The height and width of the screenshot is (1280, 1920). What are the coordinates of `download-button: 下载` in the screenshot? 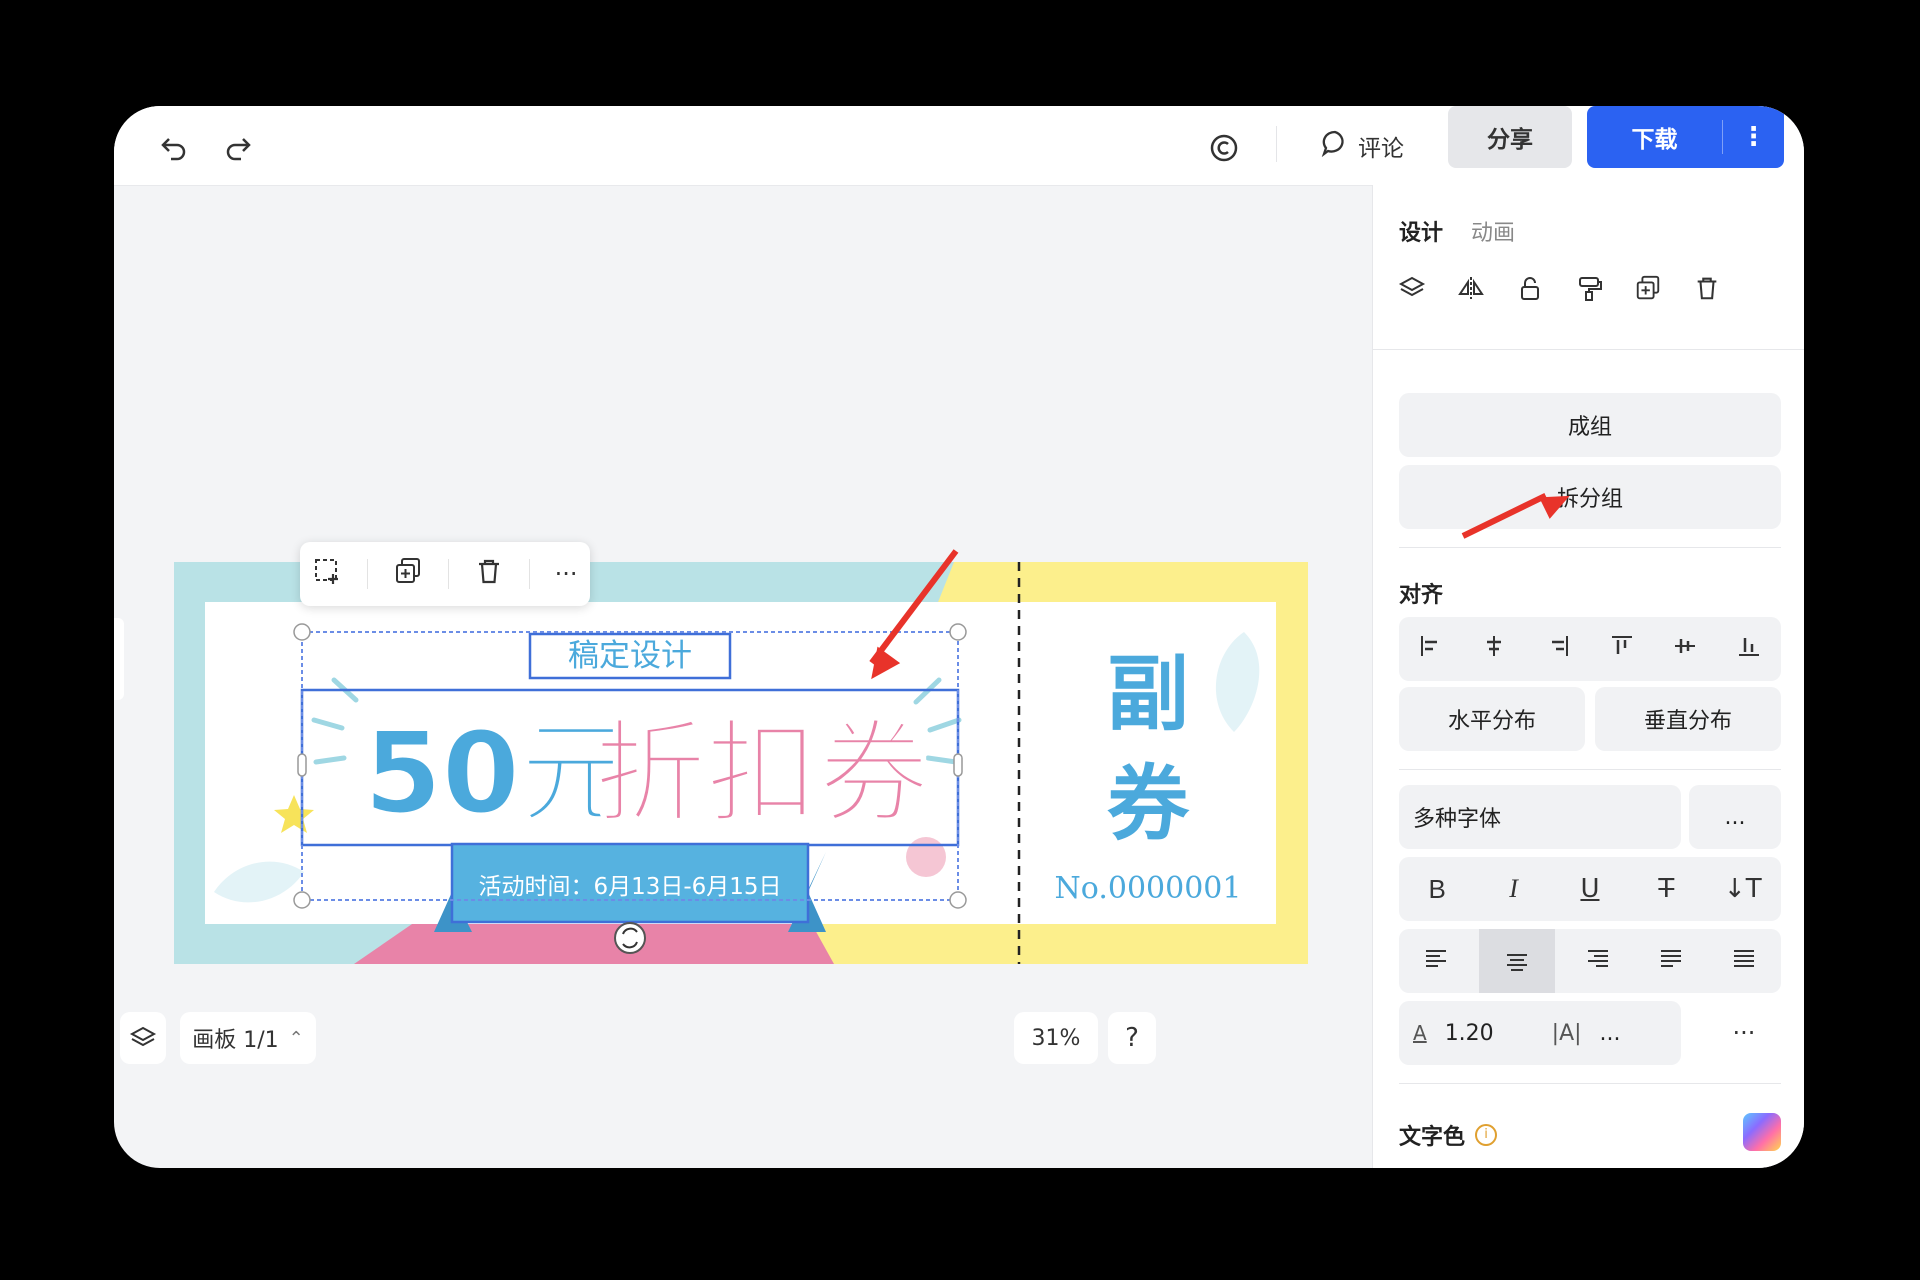 It's located at (1654, 137).